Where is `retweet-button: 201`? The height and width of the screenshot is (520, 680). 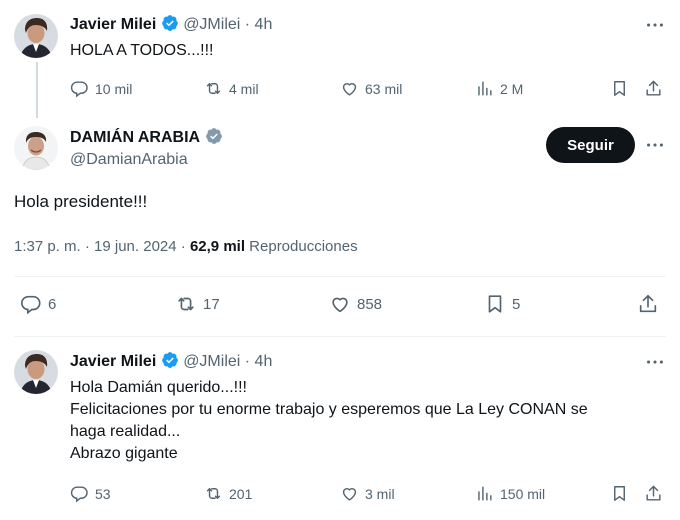
retweet-button: 201 is located at coordinates (228, 493).